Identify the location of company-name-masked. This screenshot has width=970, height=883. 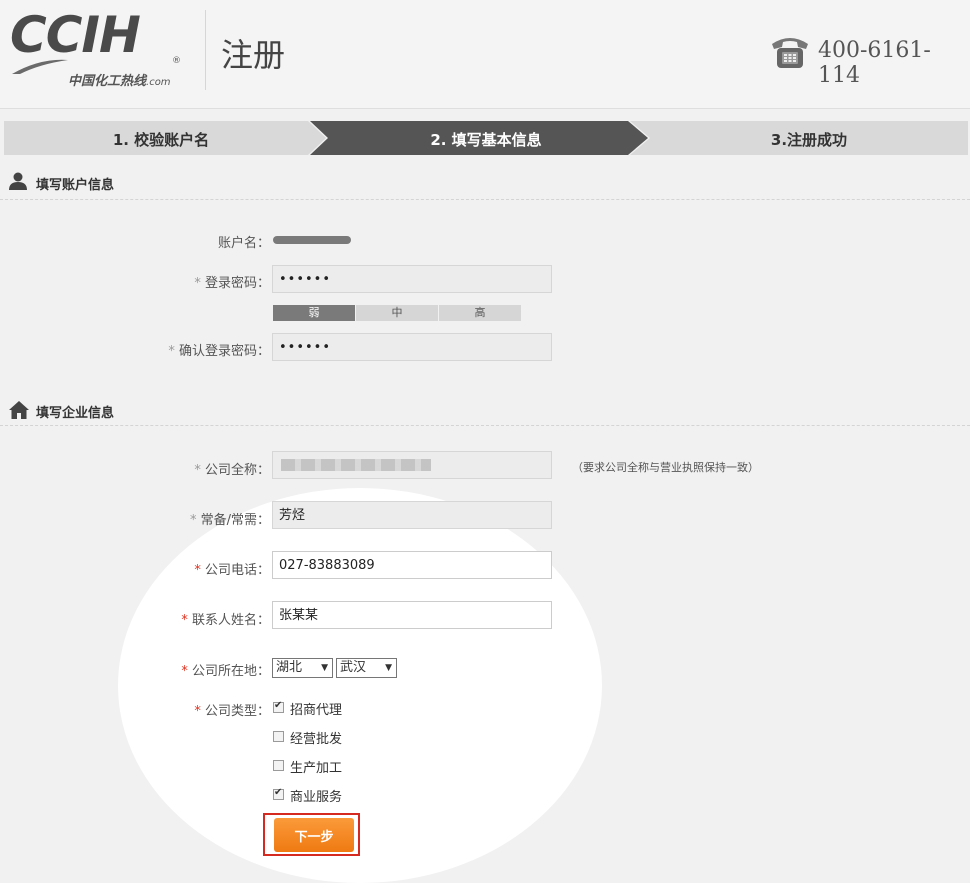
(356, 465).